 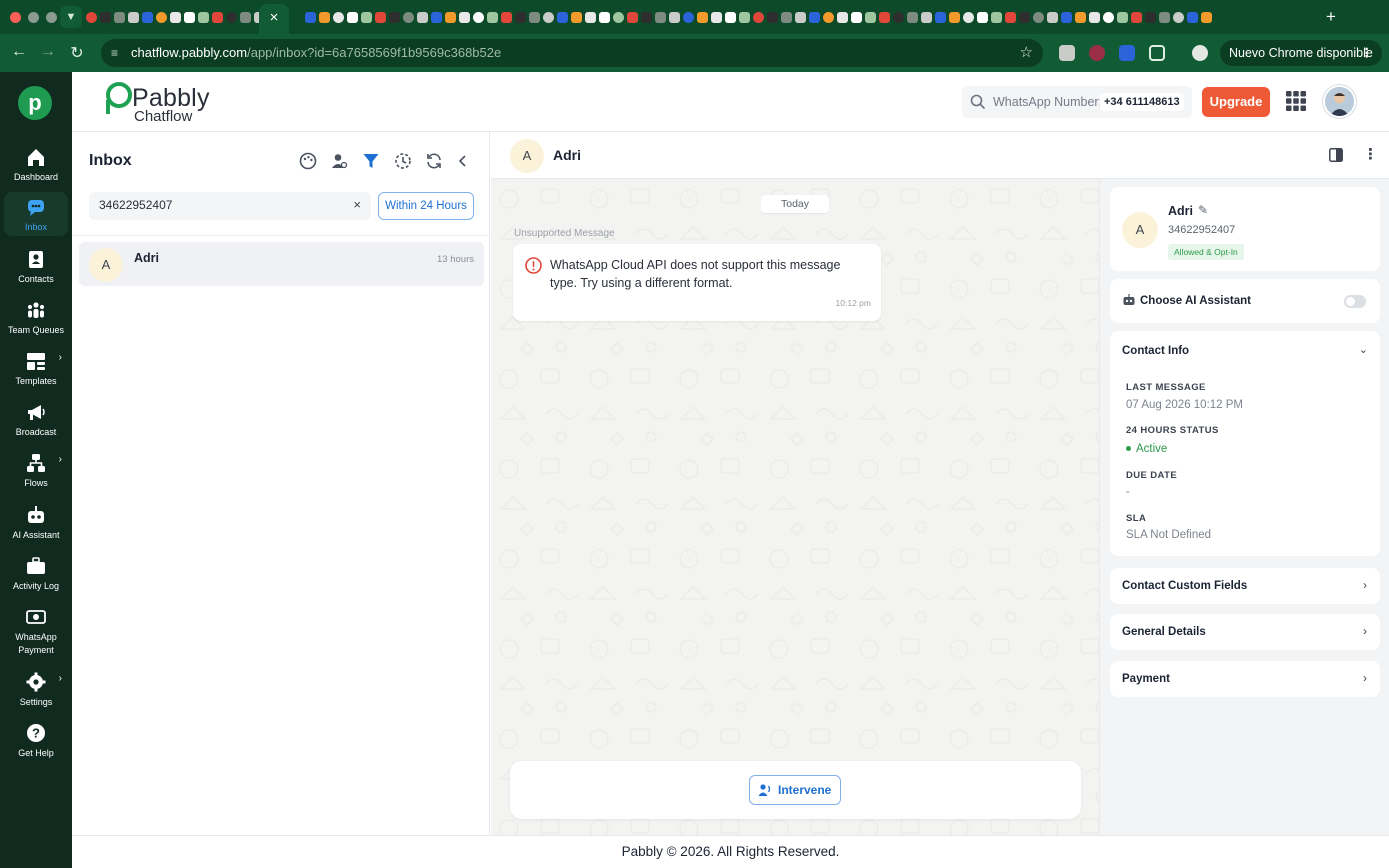 What do you see at coordinates (1203, 210) in the screenshot?
I see `edit-pencil-icon: ✎` at bounding box center [1203, 210].